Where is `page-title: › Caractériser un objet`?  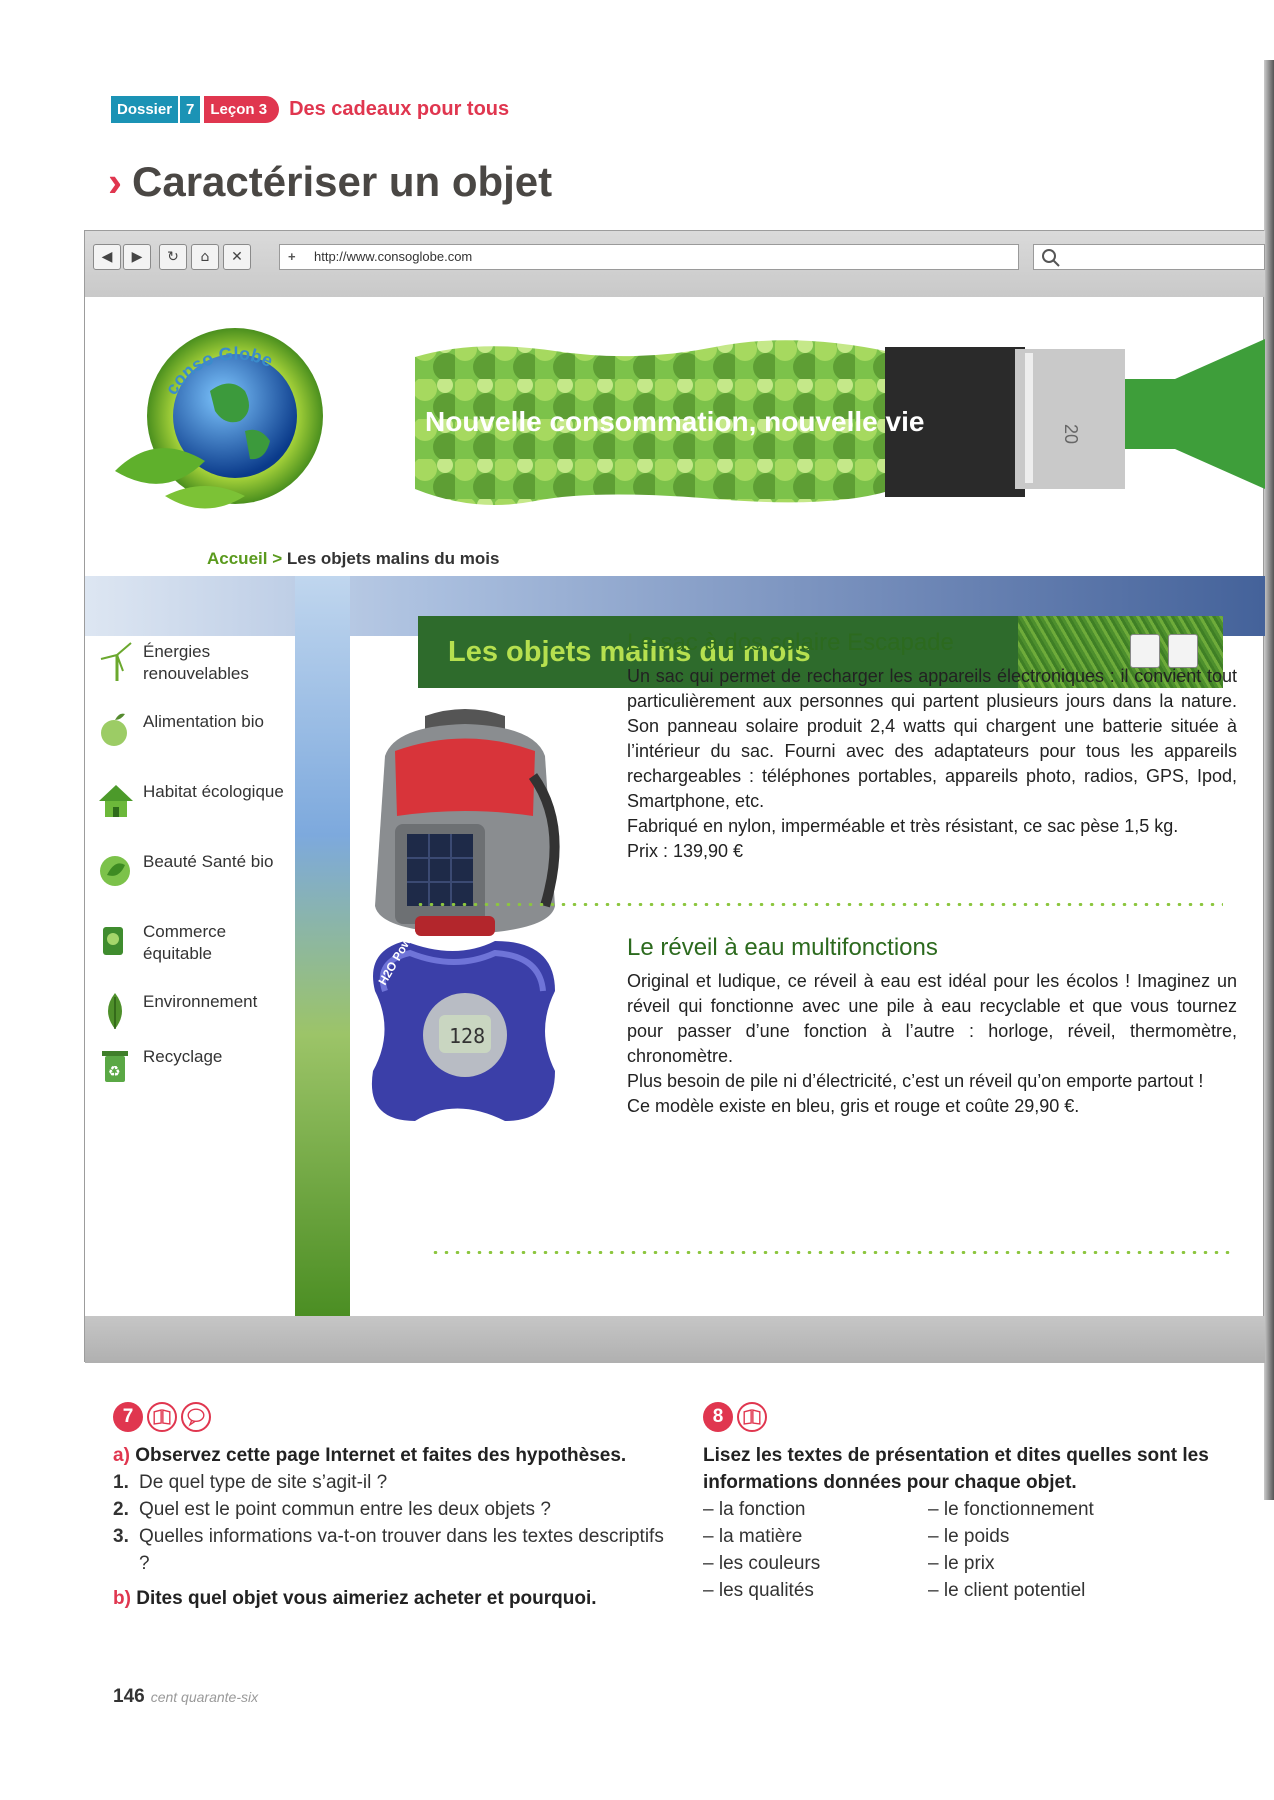
page-title: › Caractériser un objet is located at coordinates (330, 182).